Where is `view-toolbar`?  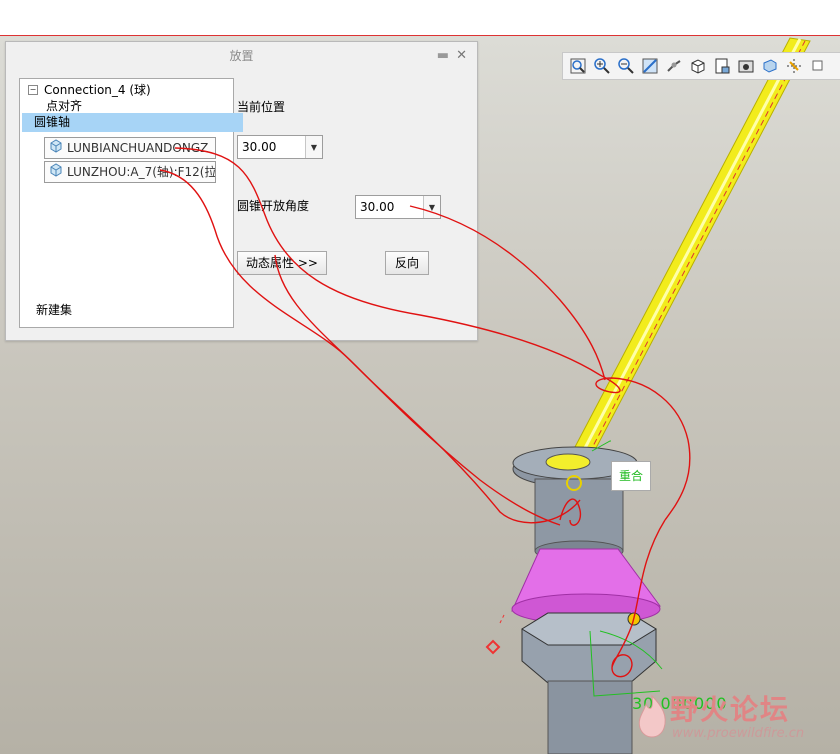 view-toolbar is located at coordinates (701, 66).